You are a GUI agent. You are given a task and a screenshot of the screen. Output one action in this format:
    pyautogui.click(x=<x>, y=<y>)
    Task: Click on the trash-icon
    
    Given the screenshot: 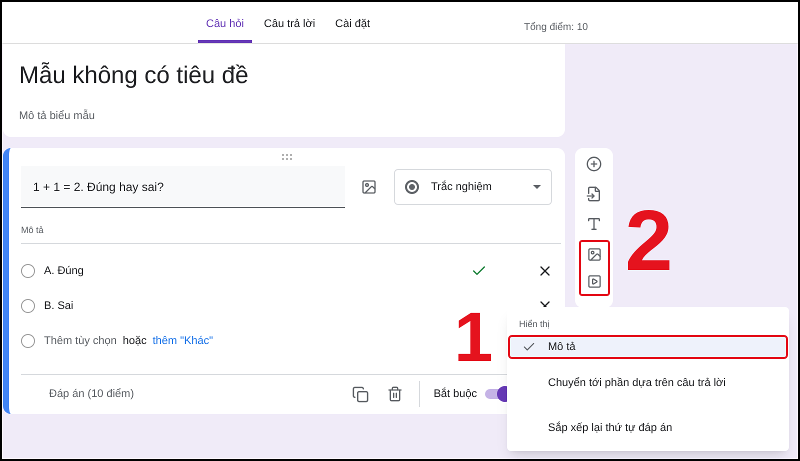 What is the action you would take?
    pyautogui.click(x=394, y=394)
    